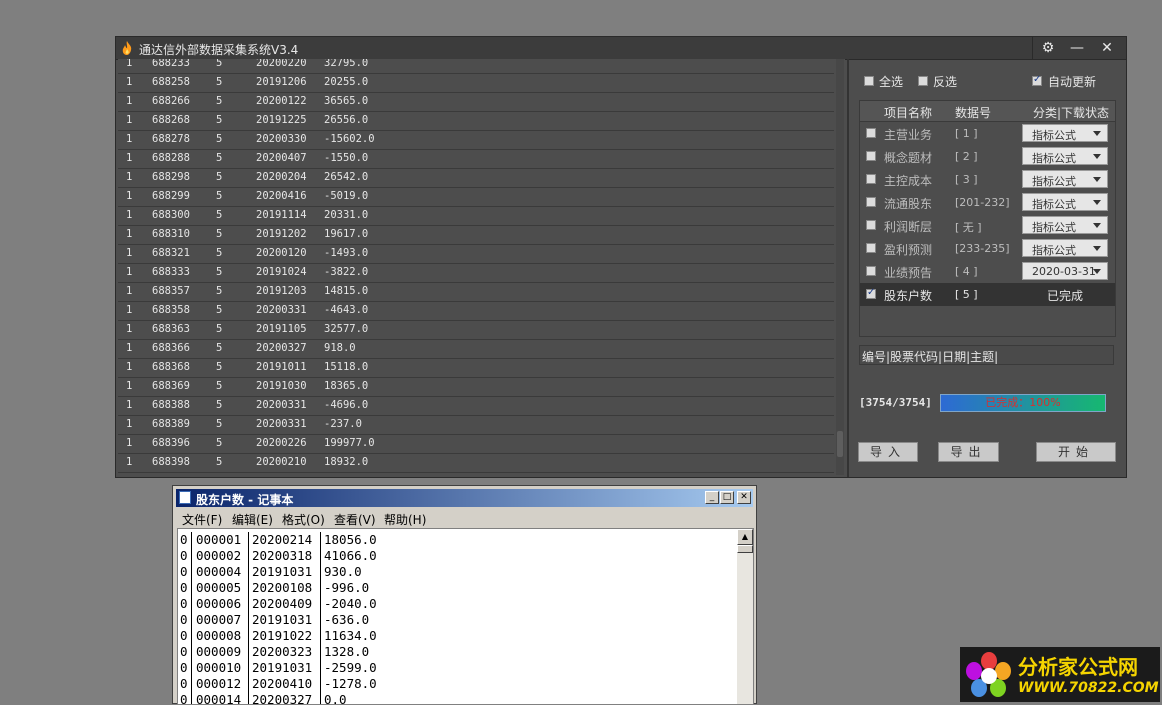  Describe the element at coordinates (476, 406) in the screenshot. I see `list-row: 1 688388 5 20200331 -4696.0` at that location.